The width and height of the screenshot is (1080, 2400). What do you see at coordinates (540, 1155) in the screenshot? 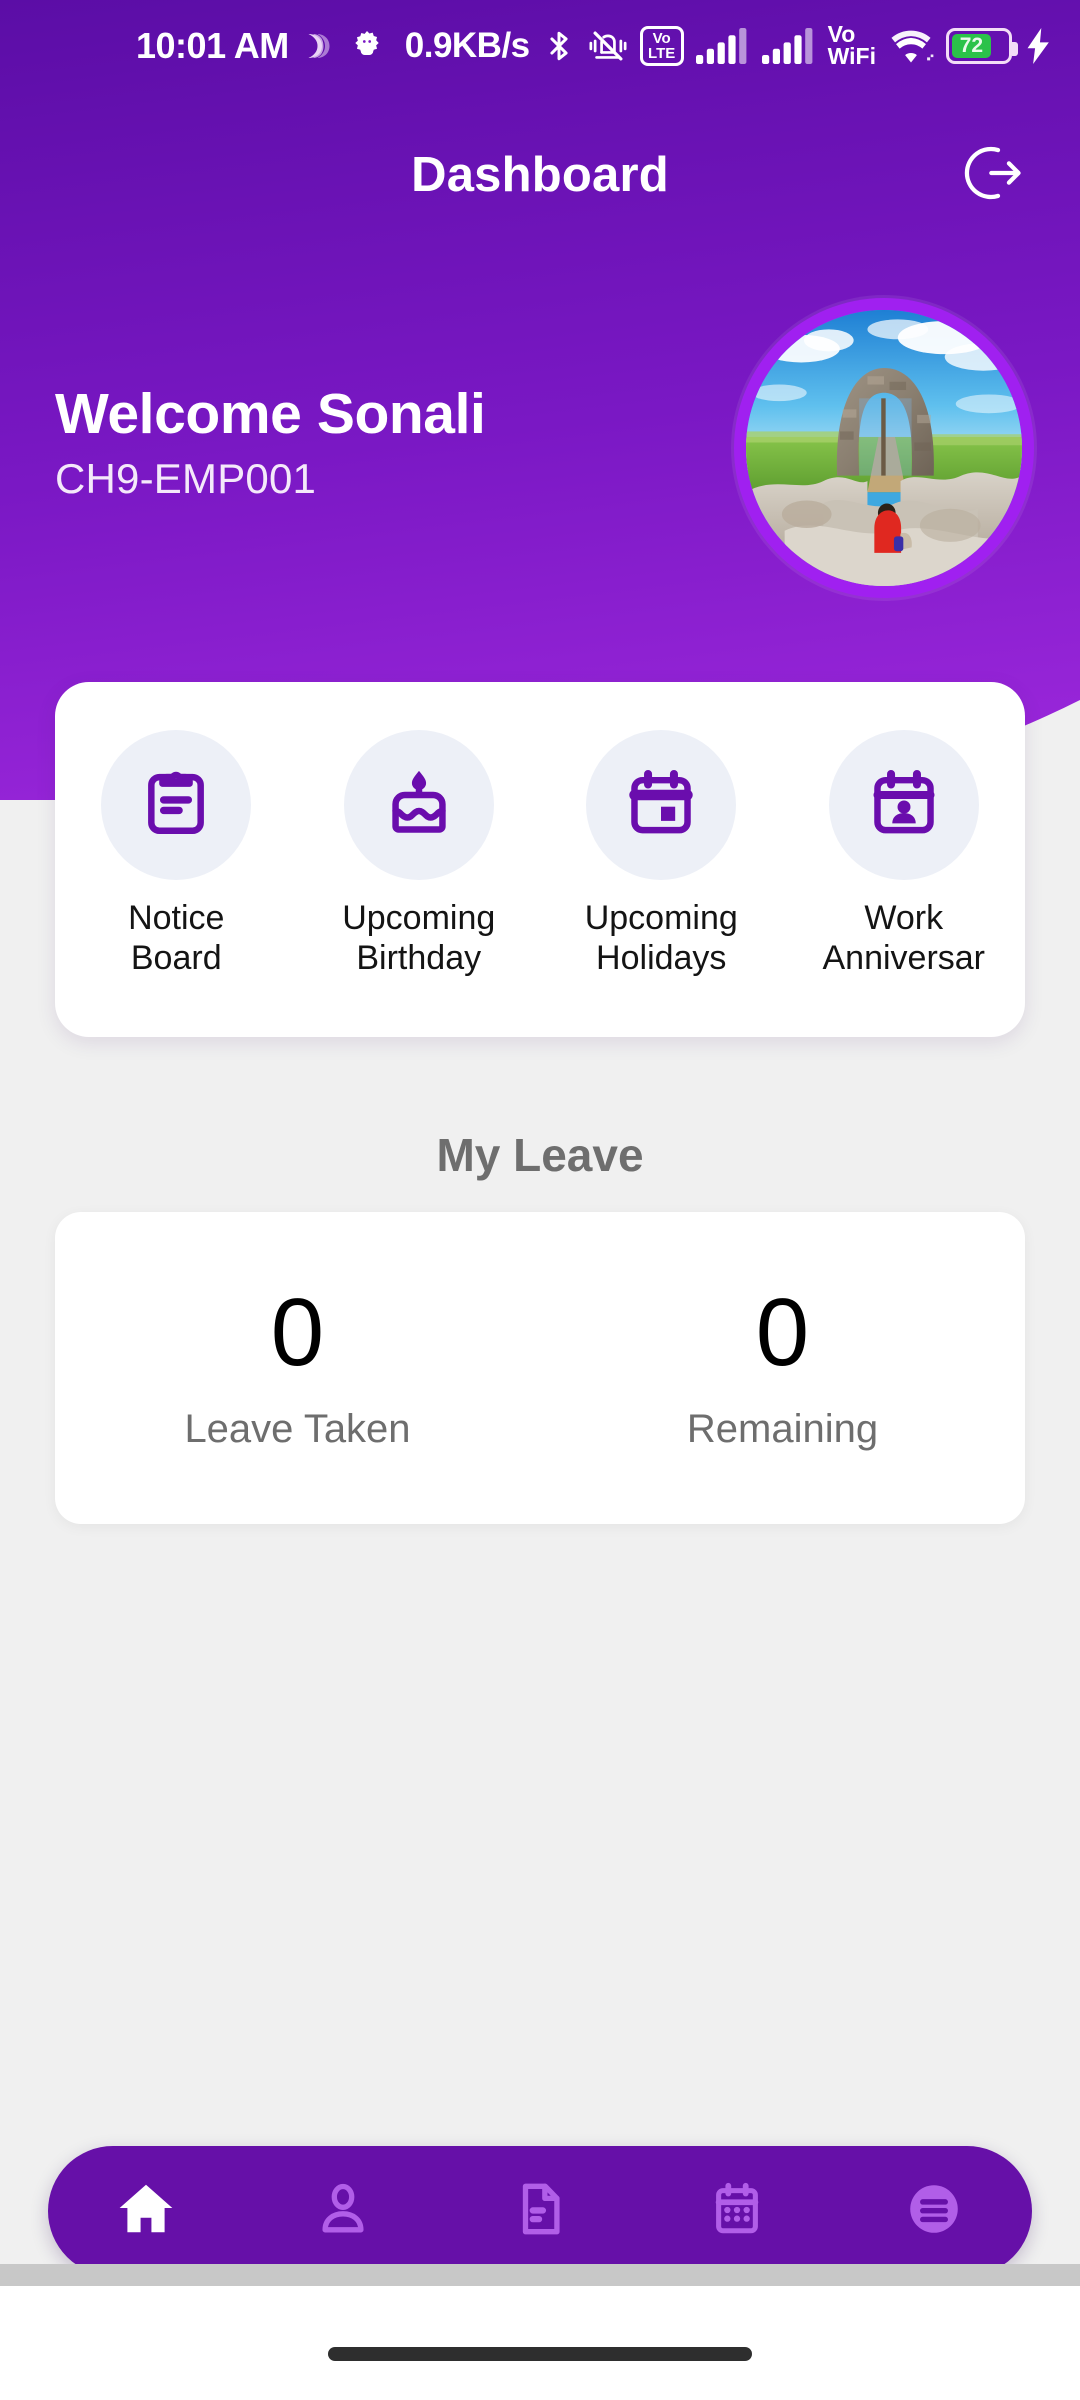
I see `my-leave-section-title: My Leave` at bounding box center [540, 1155].